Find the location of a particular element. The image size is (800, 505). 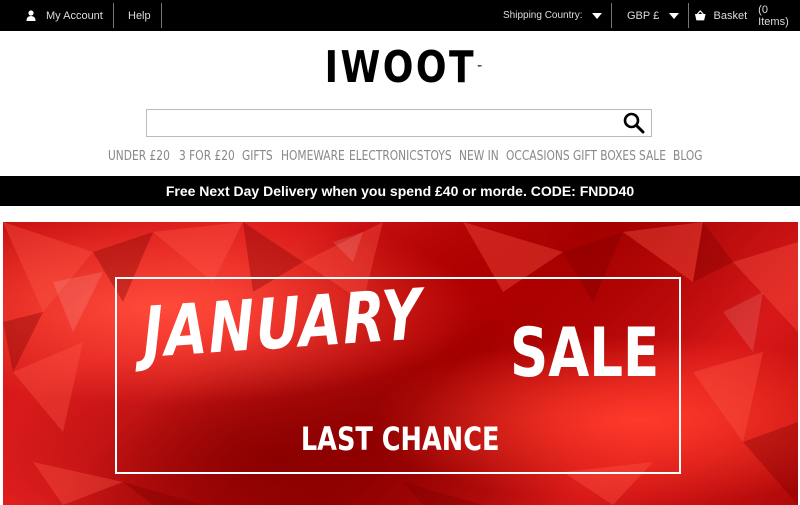

site-logo: IWOOT ™ is located at coordinates (403, 67).